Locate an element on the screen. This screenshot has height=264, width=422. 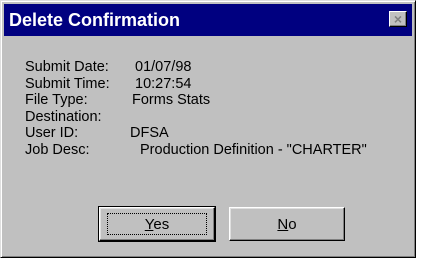
no-button-label: No is located at coordinates (287, 224).